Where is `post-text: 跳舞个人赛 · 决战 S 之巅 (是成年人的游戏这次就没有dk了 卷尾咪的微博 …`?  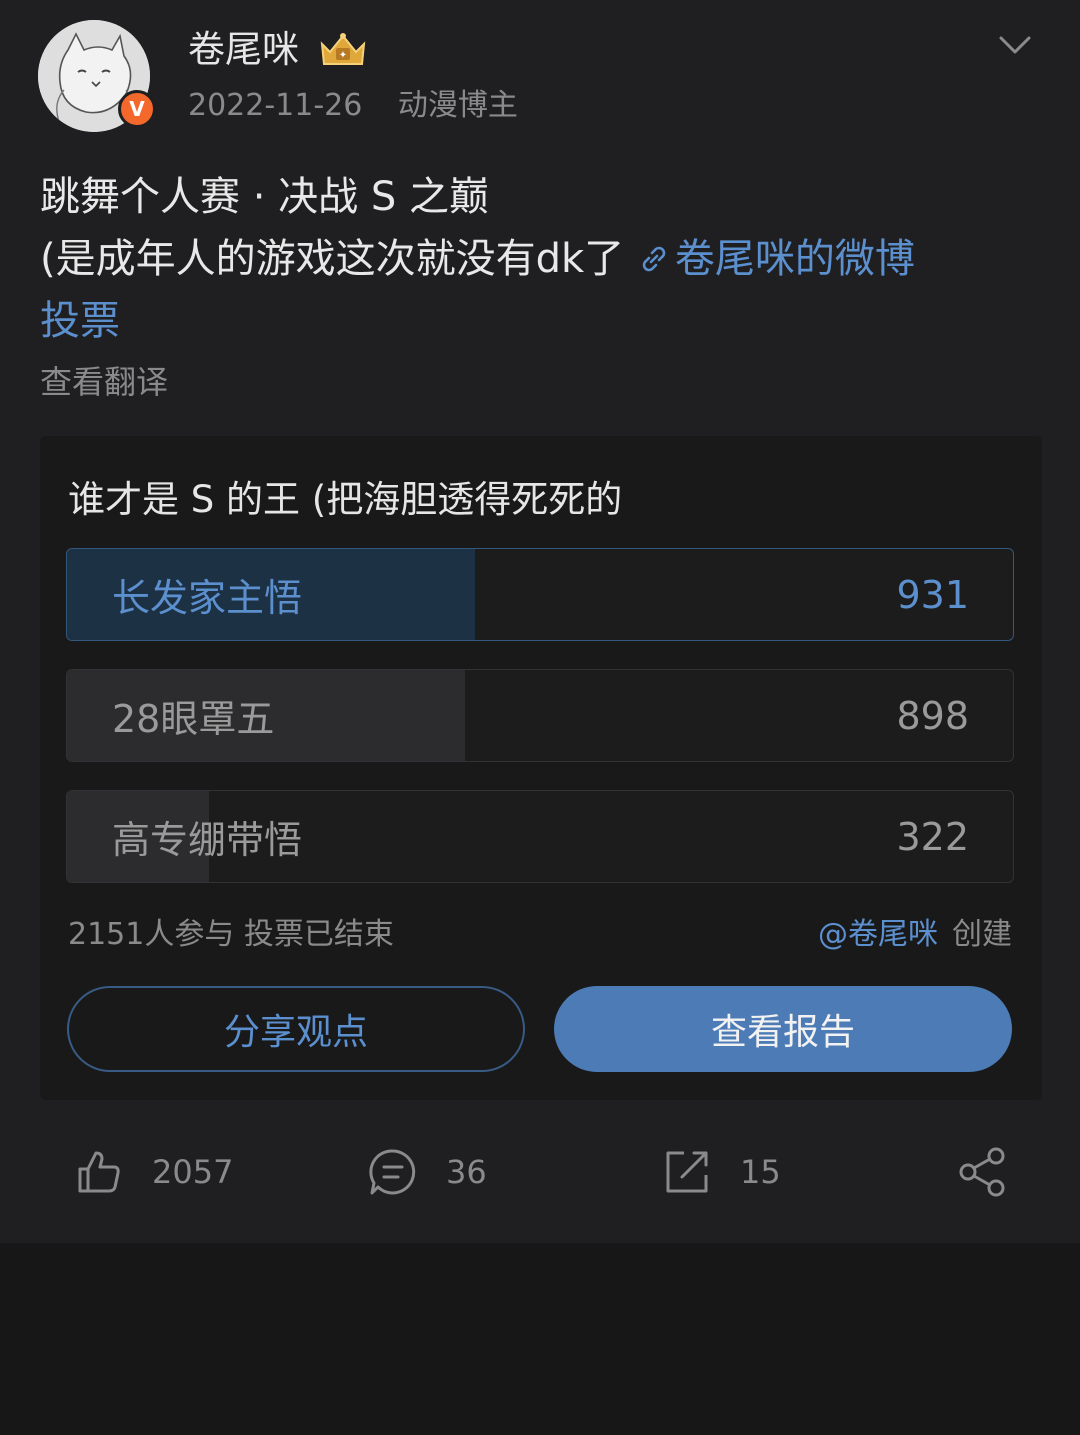 post-text: 跳舞个人赛 · 决战 S 之巅 (是成年人的游戏这次就没有dk了 卷尾咪的微博 … is located at coordinates (540, 259).